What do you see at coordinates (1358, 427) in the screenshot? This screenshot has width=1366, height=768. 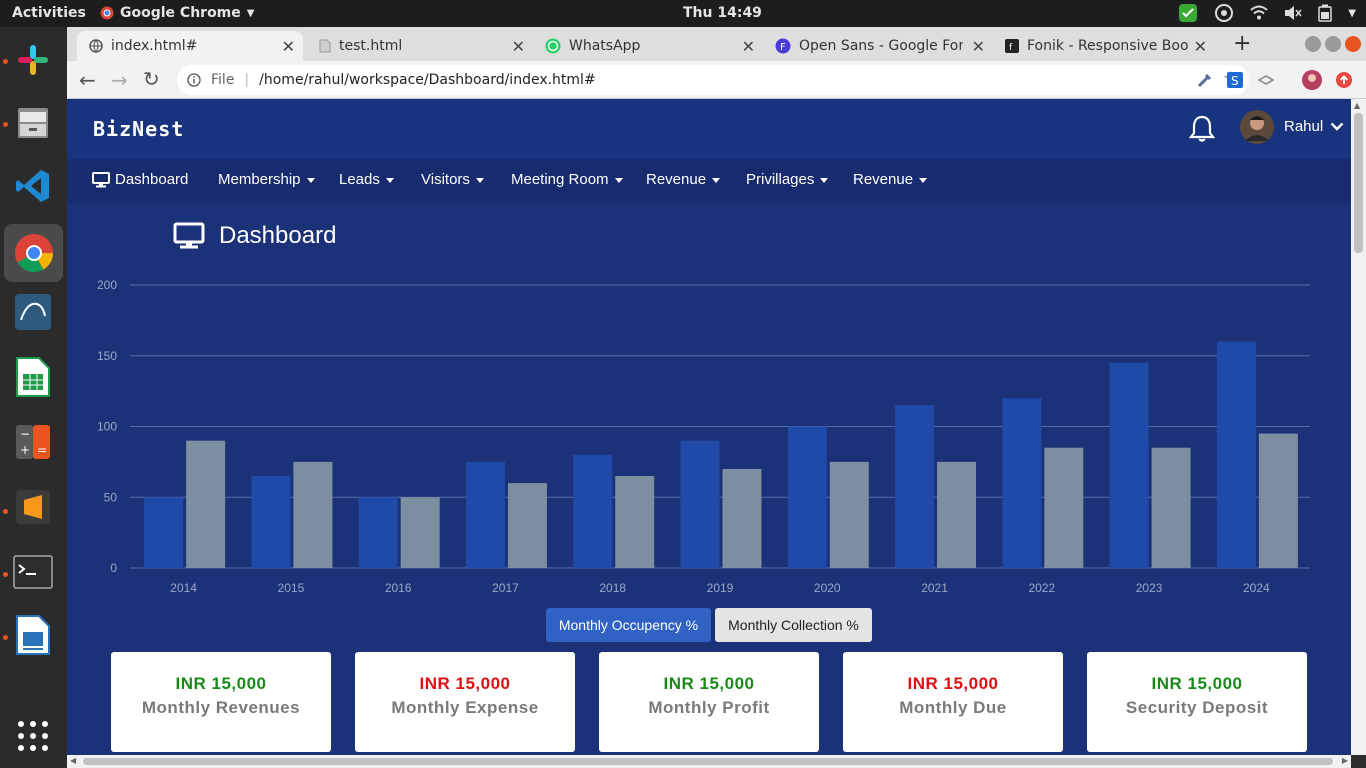 I see `vertical-scrollbar: ▲` at bounding box center [1358, 427].